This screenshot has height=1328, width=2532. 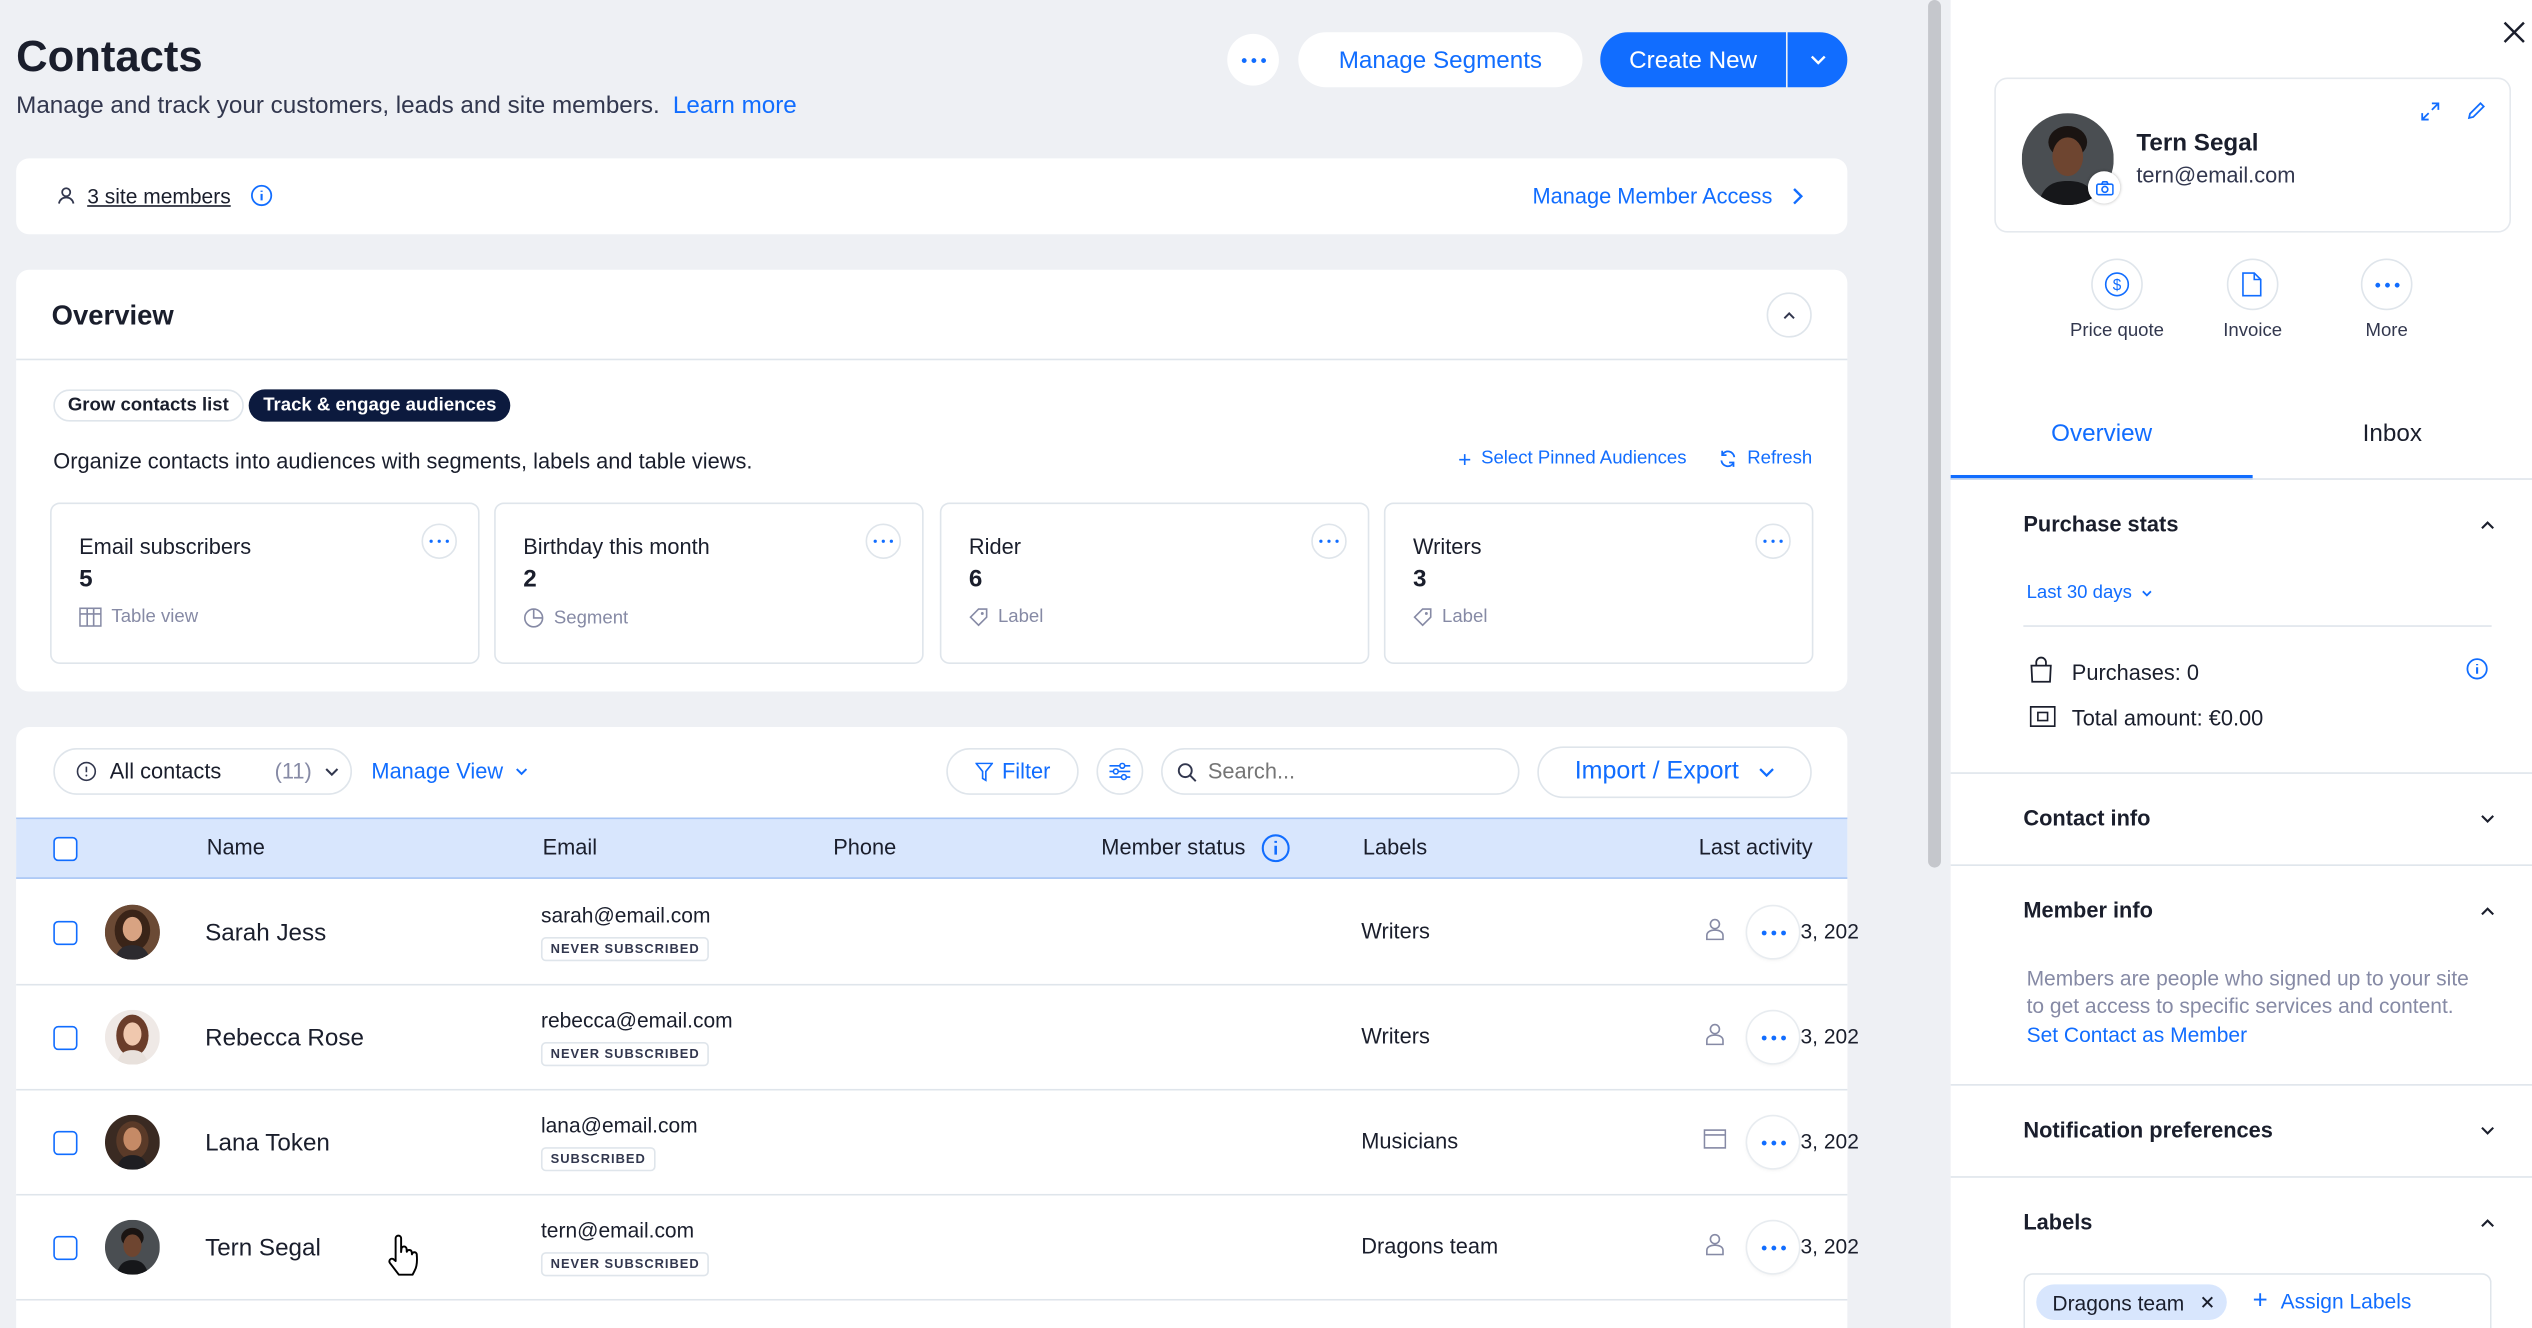 I want to click on manage-member-access-link: Manage Member Access, so click(x=1652, y=196).